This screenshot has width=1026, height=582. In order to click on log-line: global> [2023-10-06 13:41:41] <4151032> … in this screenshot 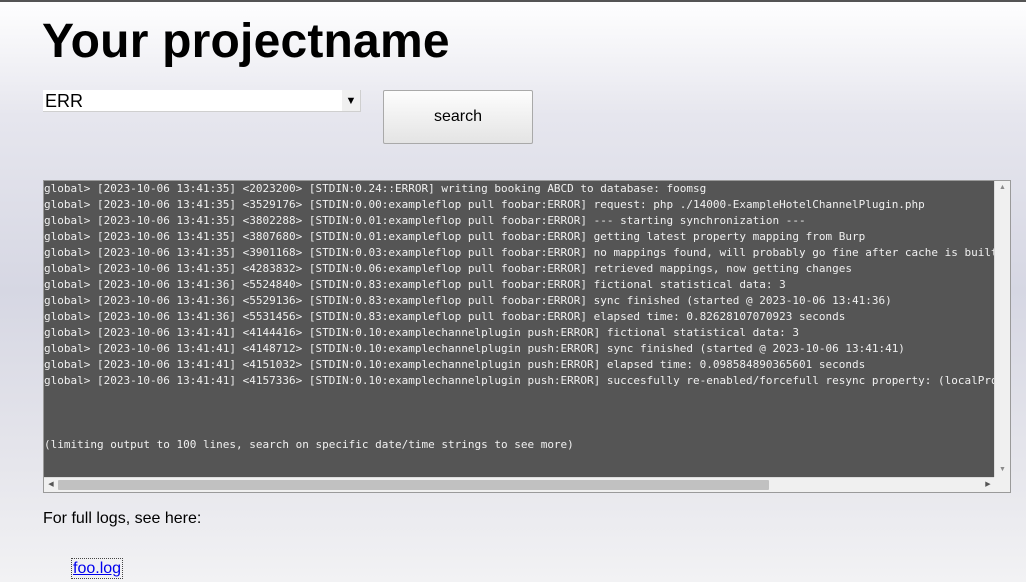, I will do `click(455, 364)`.